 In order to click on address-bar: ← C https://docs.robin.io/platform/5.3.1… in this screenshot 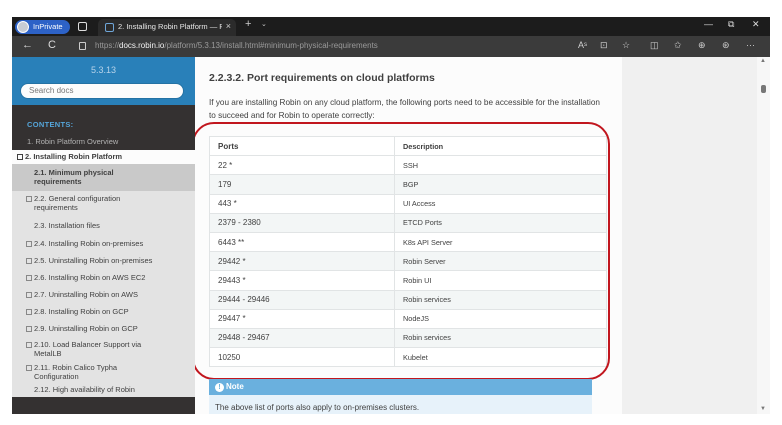, I will do `click(391, 46)`.